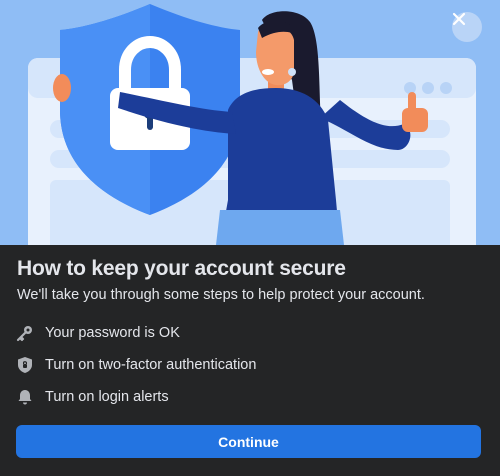  What do you see at coordinates (250, 397) in the screenshot?
I see `step-login-alerts: Turn on login alerts` at bounding box center [250, 397].